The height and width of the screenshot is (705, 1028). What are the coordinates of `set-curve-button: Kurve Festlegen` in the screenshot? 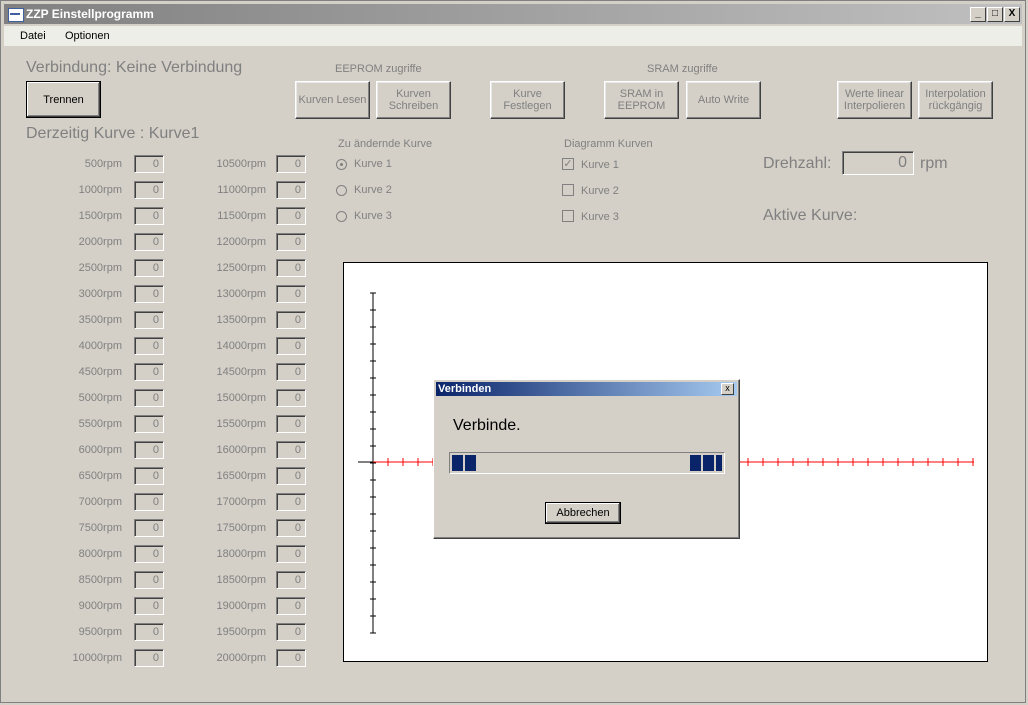 It's located at (527, 100).